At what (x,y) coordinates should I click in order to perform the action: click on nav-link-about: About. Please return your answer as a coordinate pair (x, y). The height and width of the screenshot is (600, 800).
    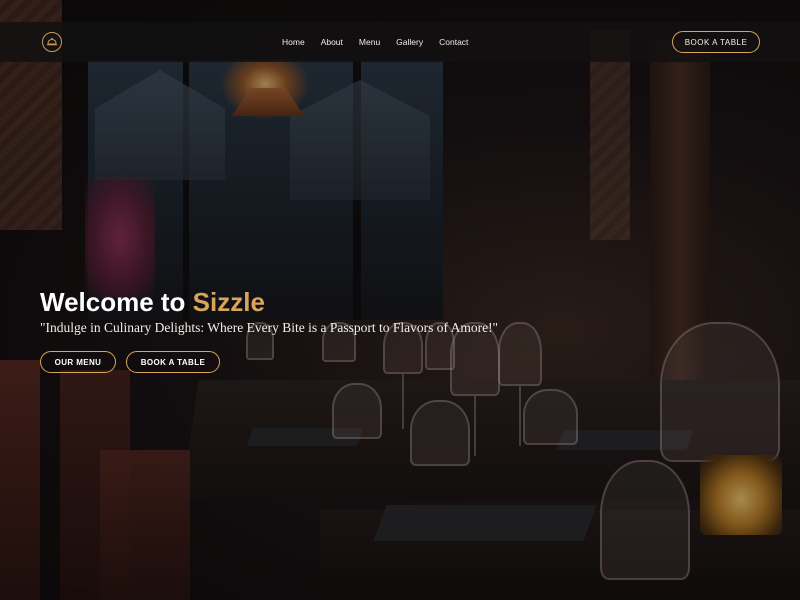
    Looking at the image, I should click on (332, 42).